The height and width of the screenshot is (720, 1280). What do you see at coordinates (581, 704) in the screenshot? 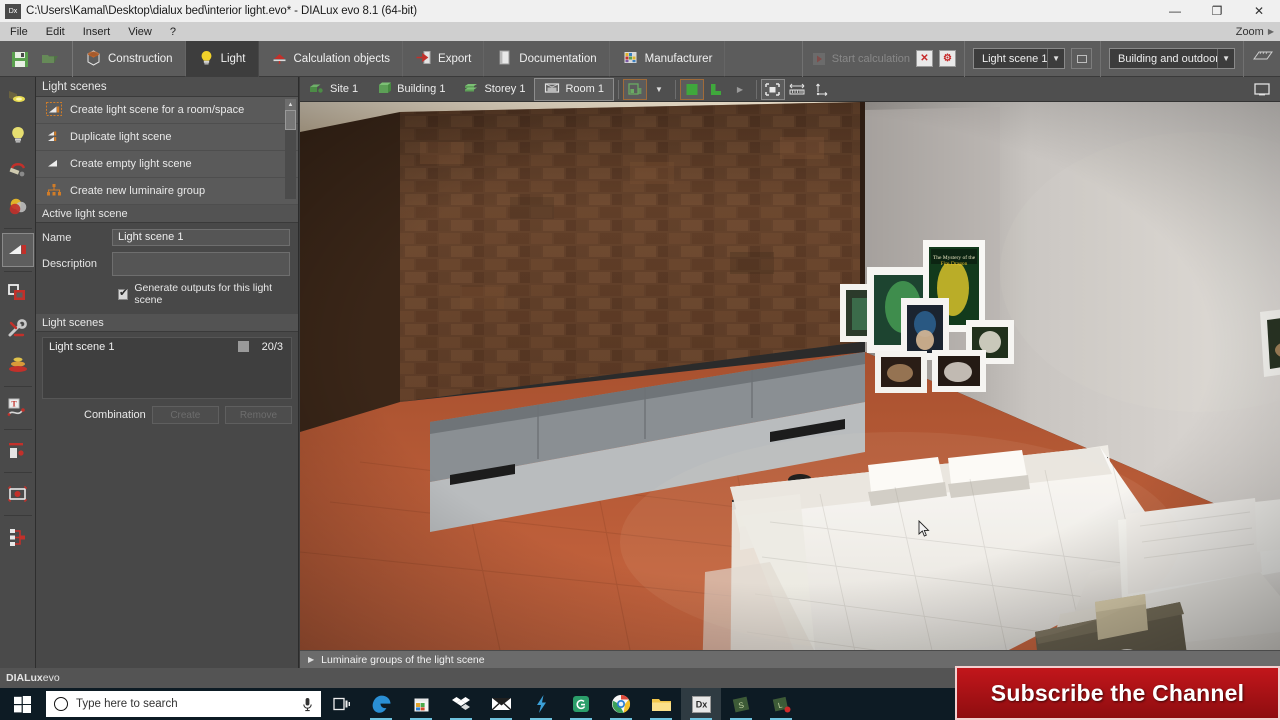
I see `grammarly-icon` at bounding box center [581, 704].